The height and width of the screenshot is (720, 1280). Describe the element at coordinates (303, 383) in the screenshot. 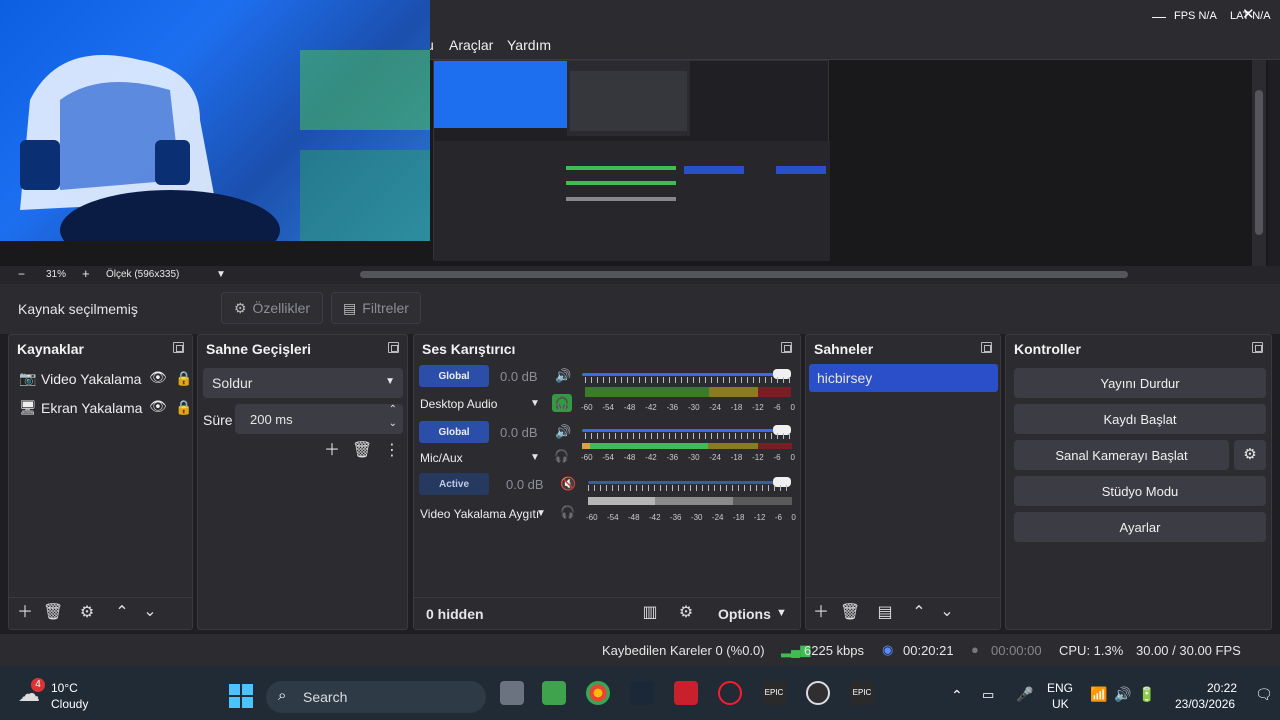

I see `transition-select: Soldur ▼` at that location.